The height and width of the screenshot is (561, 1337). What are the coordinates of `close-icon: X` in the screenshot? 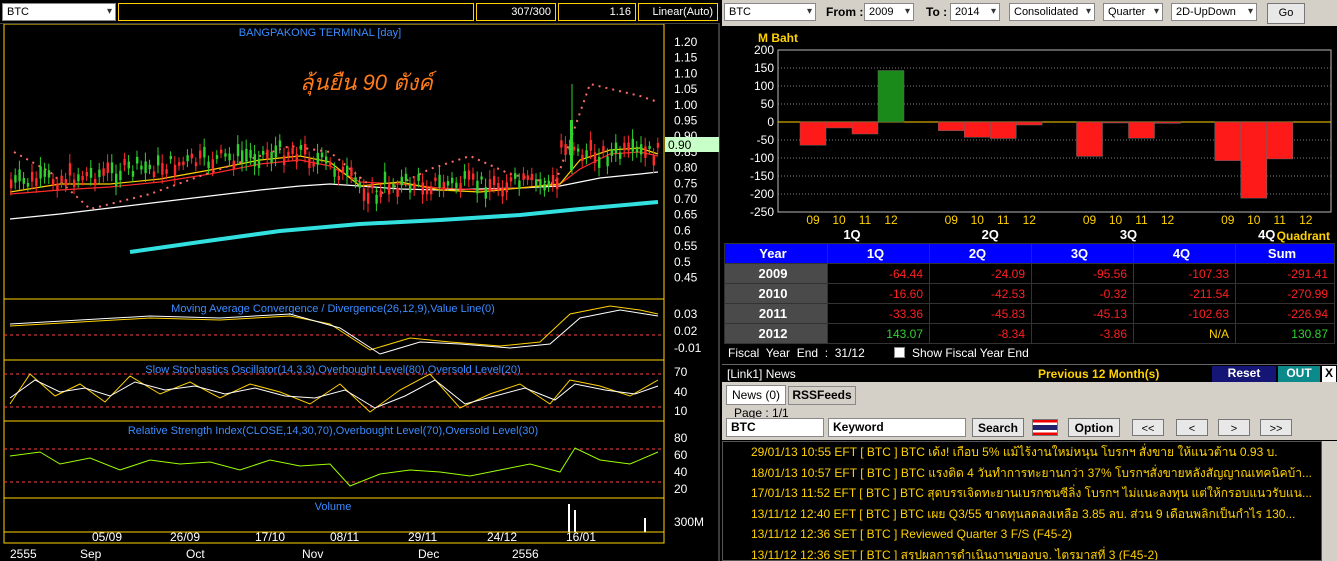 It's located at (1329, 374).